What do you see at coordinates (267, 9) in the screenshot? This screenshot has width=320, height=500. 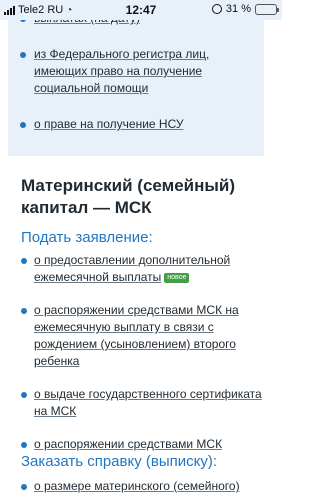 I see `battery-icon` at bounding box center [267, 9].